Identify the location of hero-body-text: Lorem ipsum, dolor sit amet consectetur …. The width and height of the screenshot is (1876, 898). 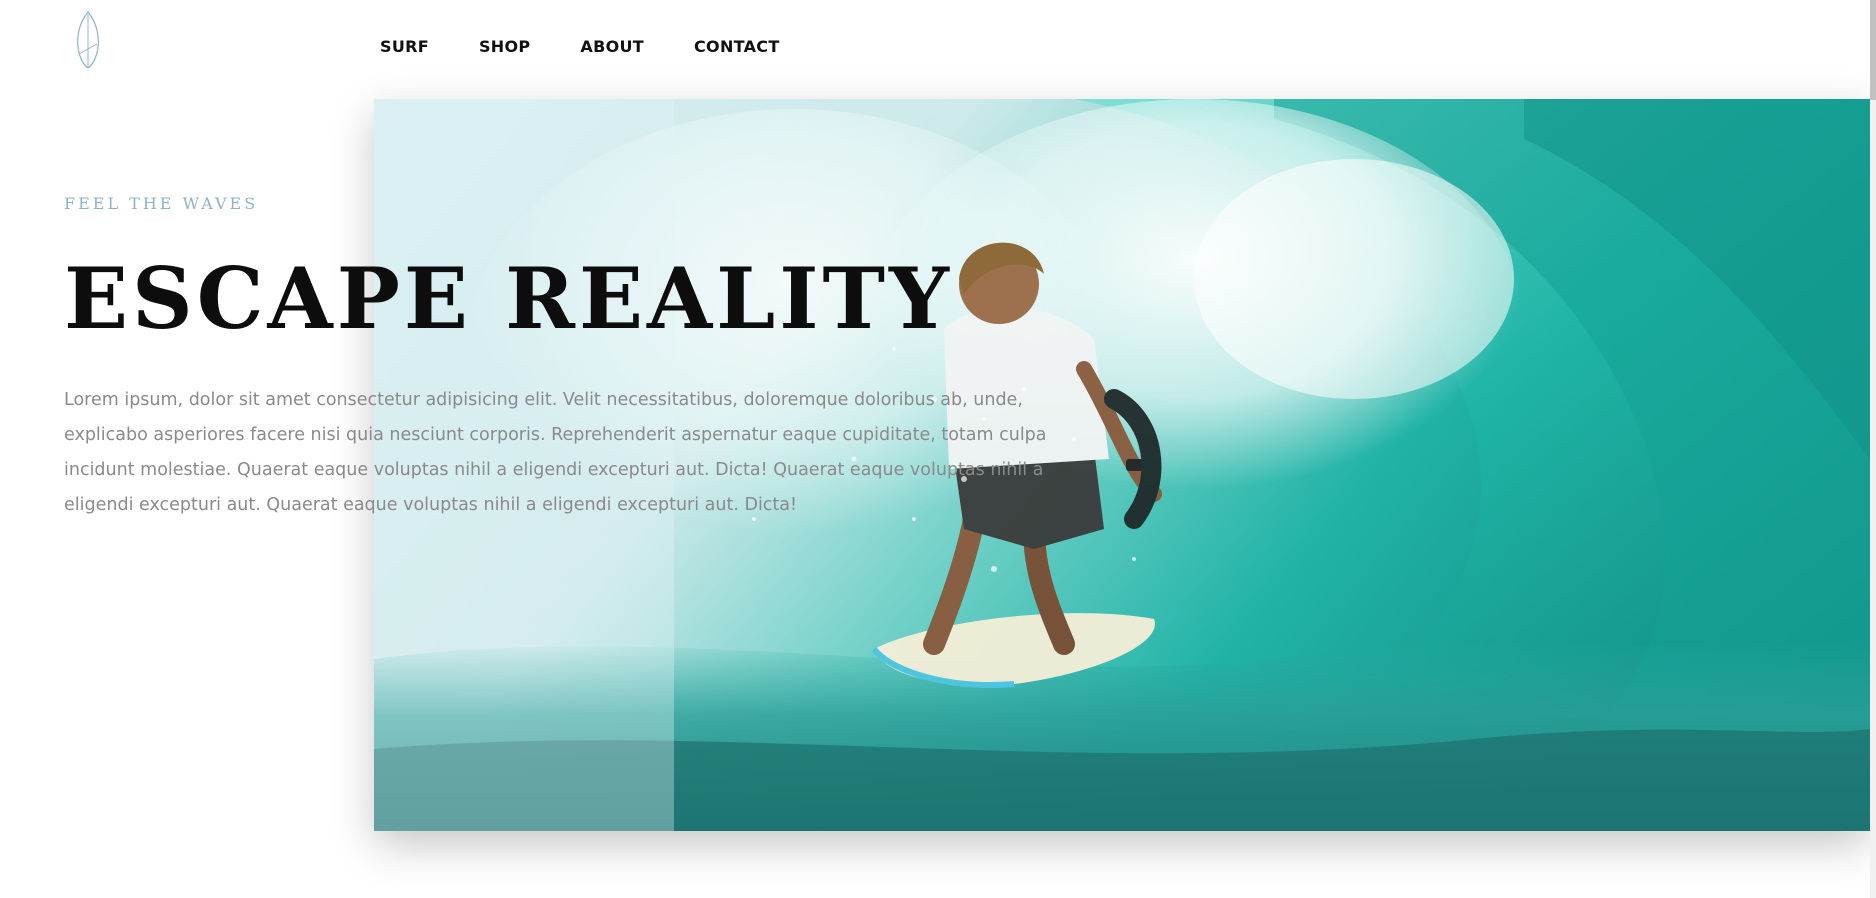
(555, 452).